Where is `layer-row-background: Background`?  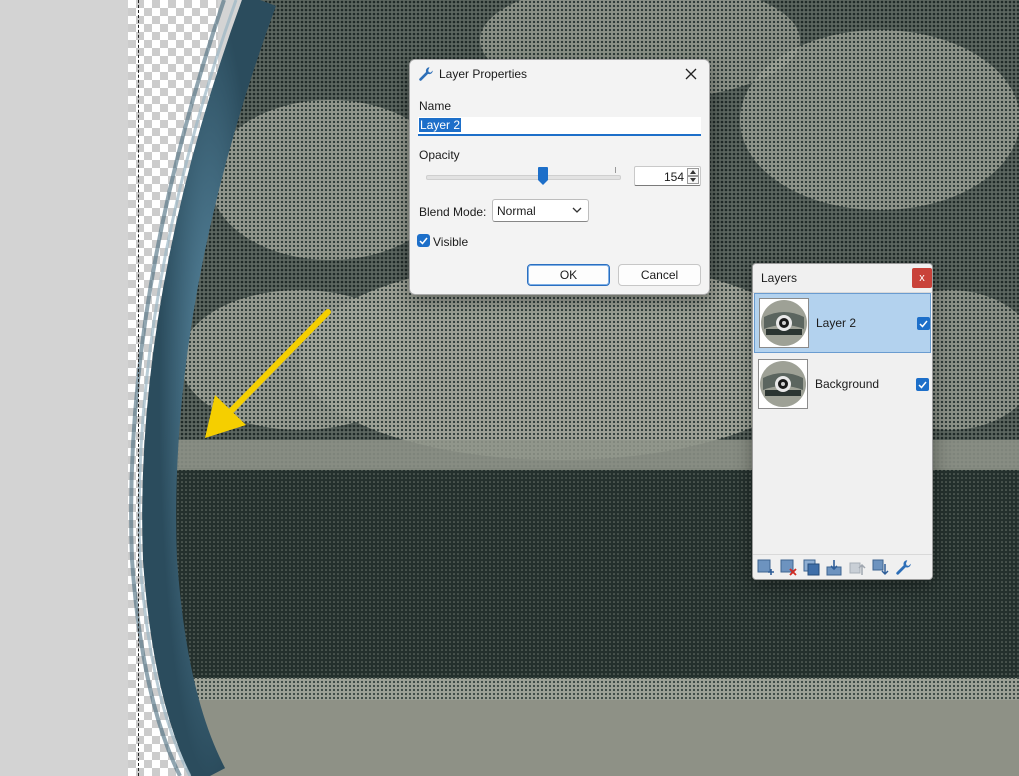
layer-row-background: Background is located at coordinates (842, 385).